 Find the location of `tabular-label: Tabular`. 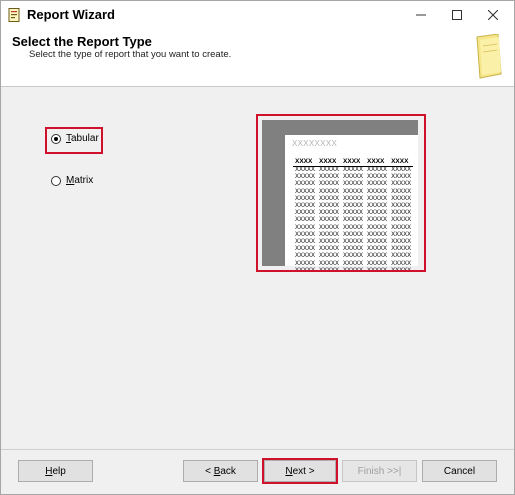

tabular-label: Tabular is located at coordinates (82, 138).